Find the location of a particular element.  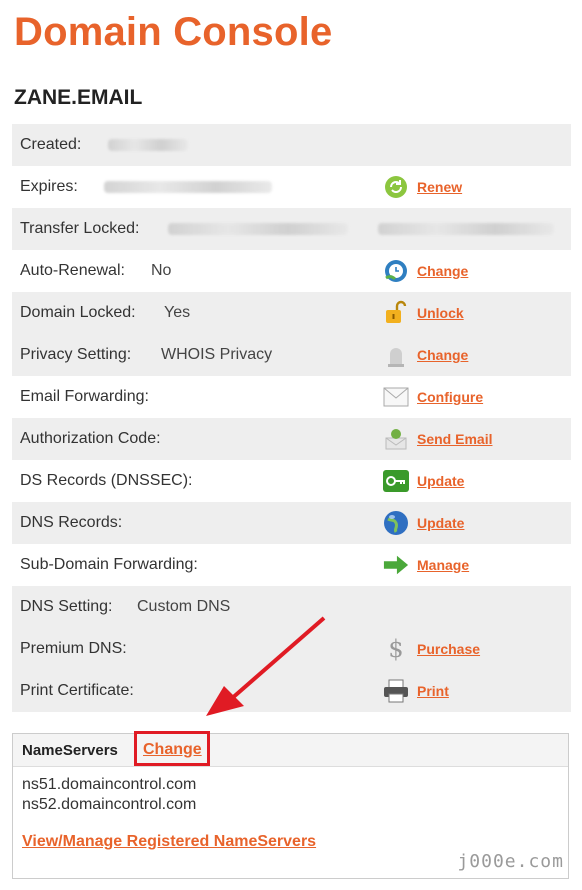

privacy-icon is located at coordinates (396, 355).